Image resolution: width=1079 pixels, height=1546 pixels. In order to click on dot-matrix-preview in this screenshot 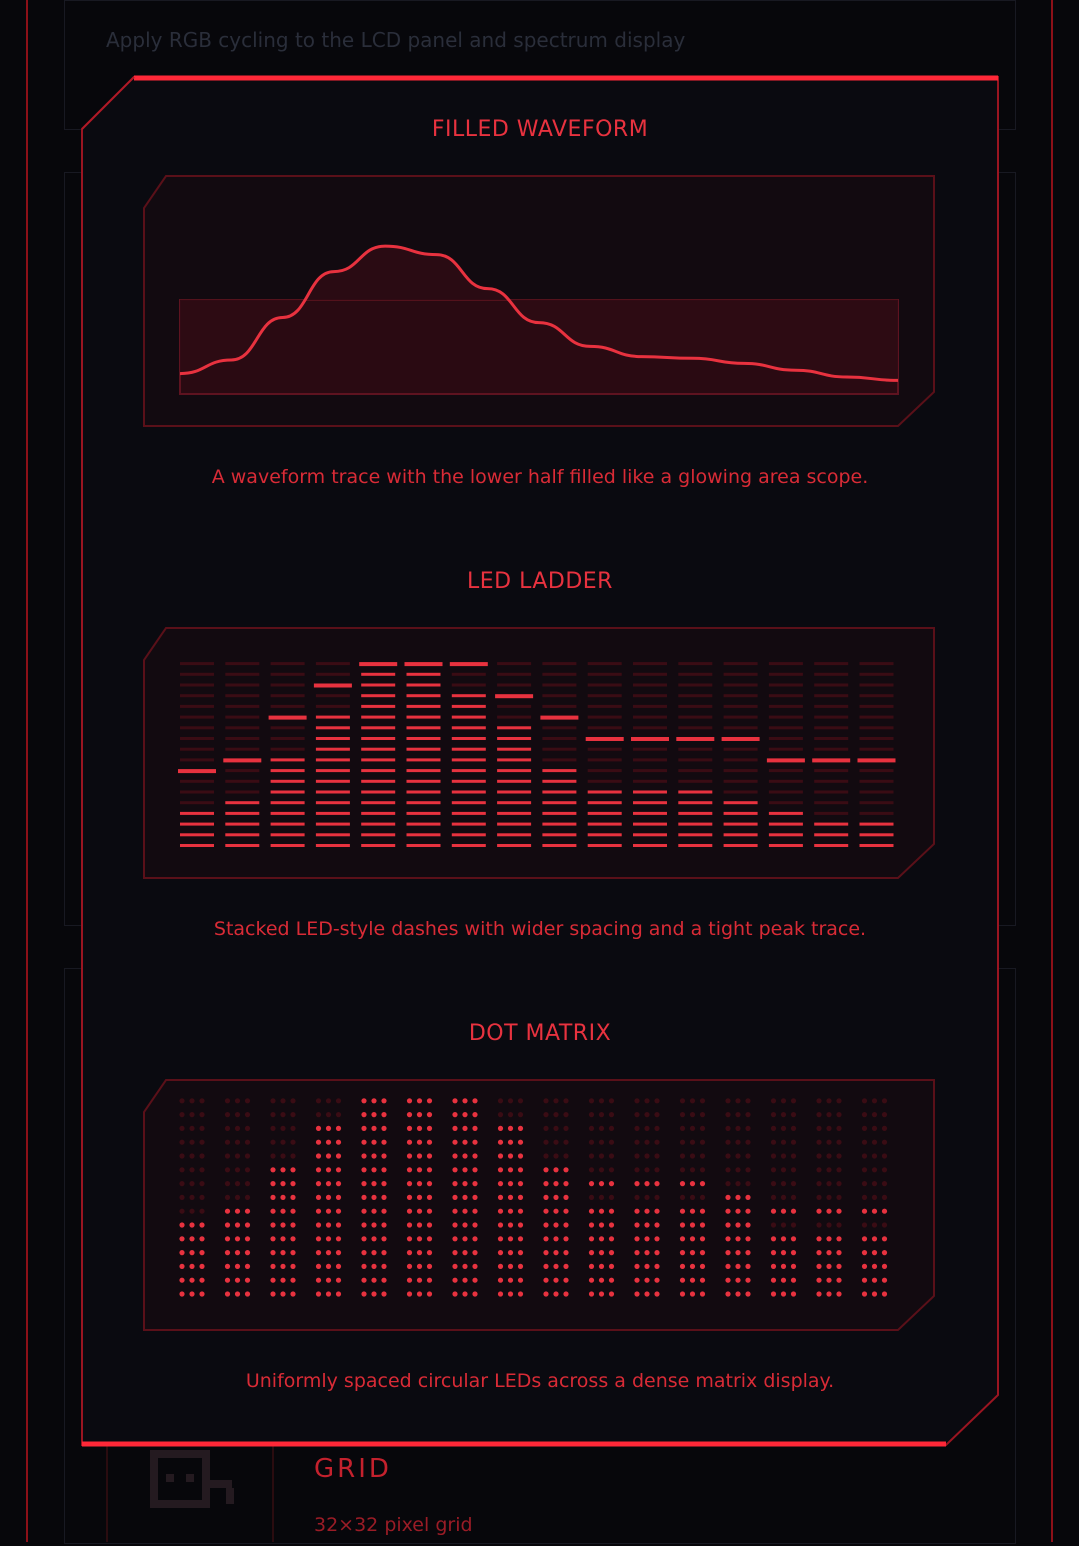, I will do `click(539, 1205)`.